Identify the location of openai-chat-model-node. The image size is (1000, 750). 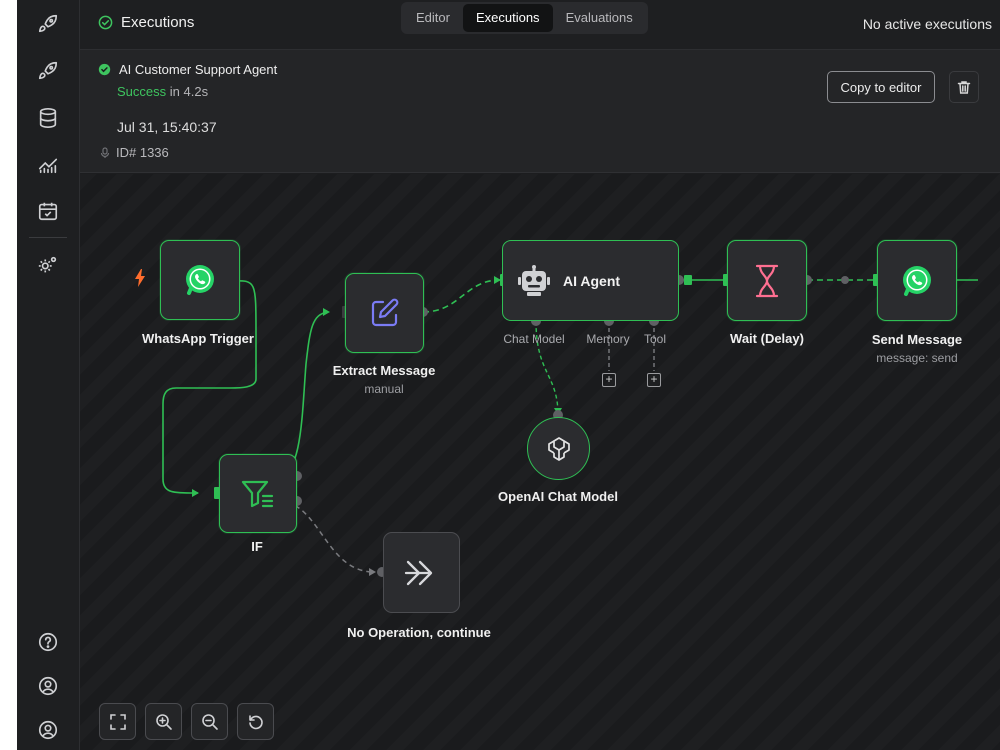
(558, 448).